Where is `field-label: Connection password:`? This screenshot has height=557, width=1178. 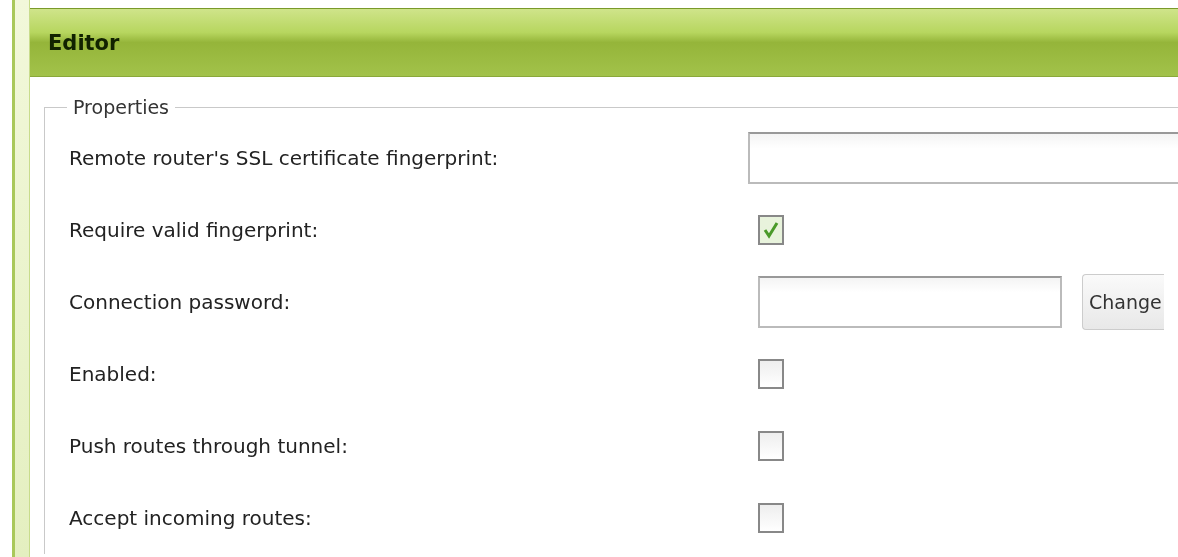
field-label: Connection password: is located at coordinates (180, 302).